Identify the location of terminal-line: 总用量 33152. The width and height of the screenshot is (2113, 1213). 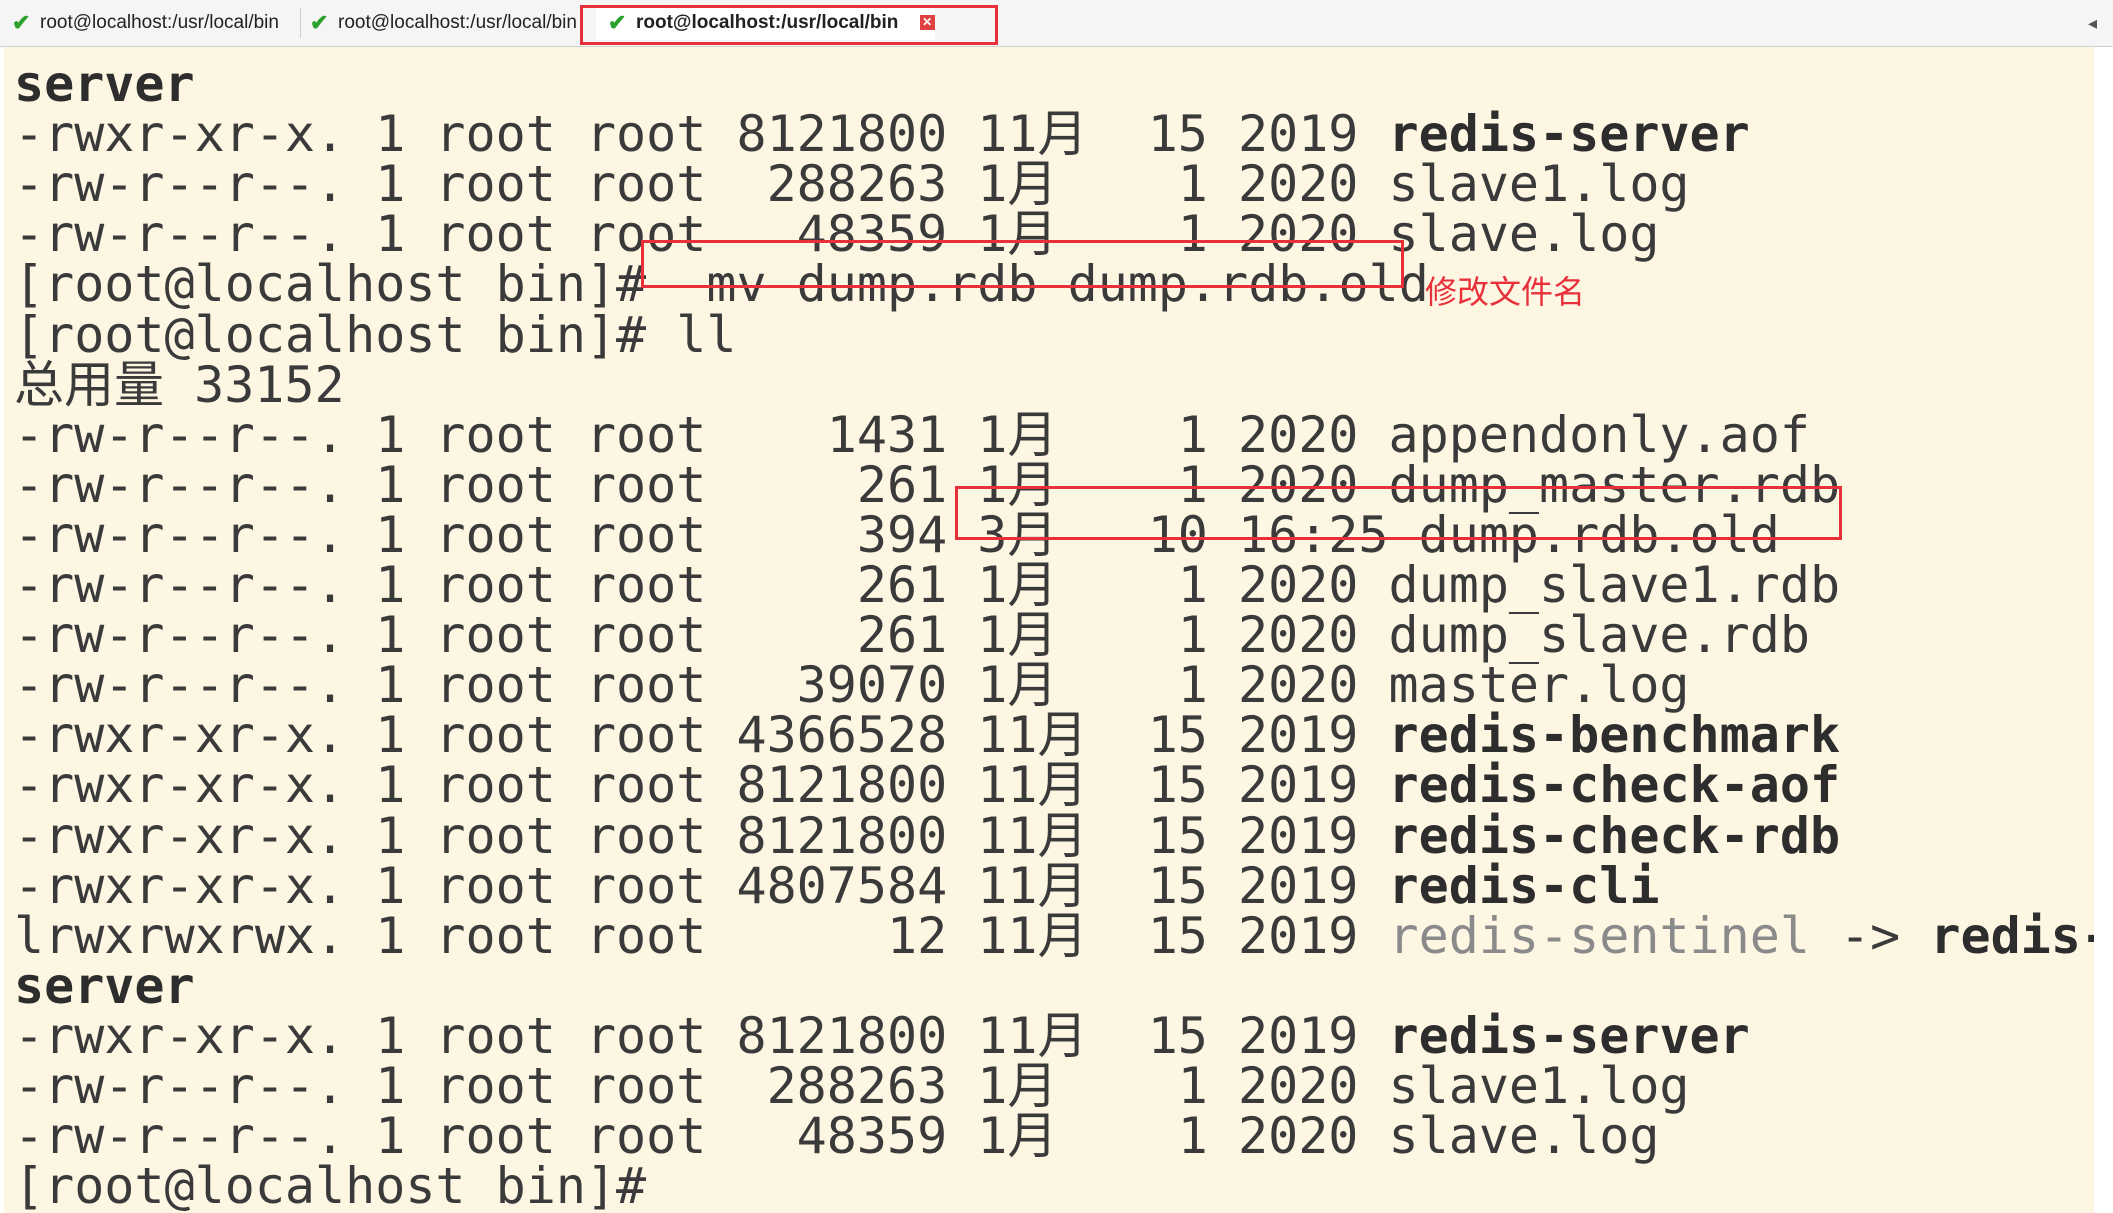
(179, 385).